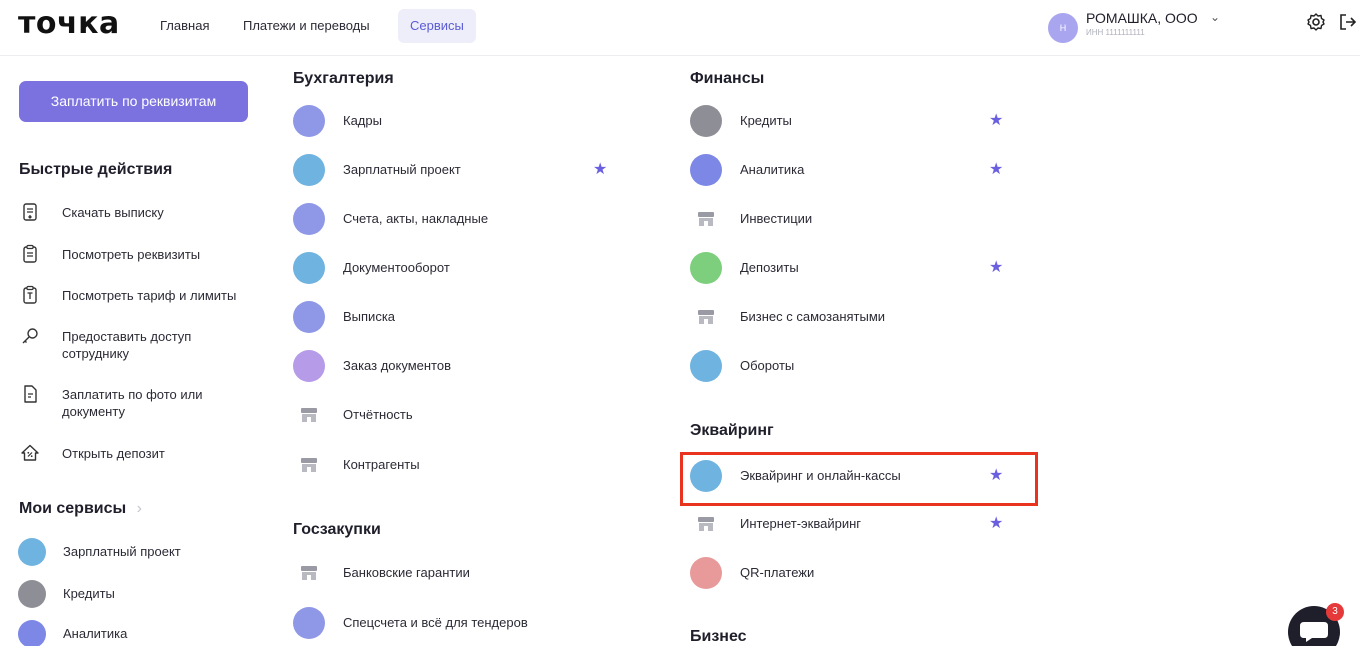 The image size is (1360, 646). Describe the element at coordinates (718, 636) in the screenshot. I see `business-title: Бизнес` at that location.